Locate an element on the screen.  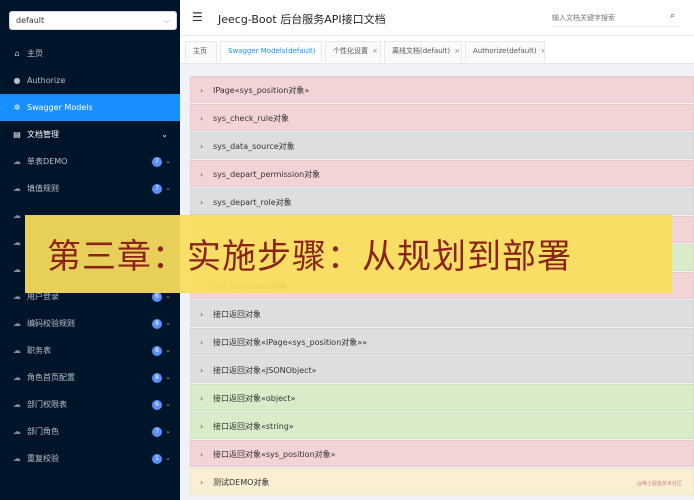
chapter-banner: 第三章：实施步骤：从规划到部署 is located at coordinates (348, 254).